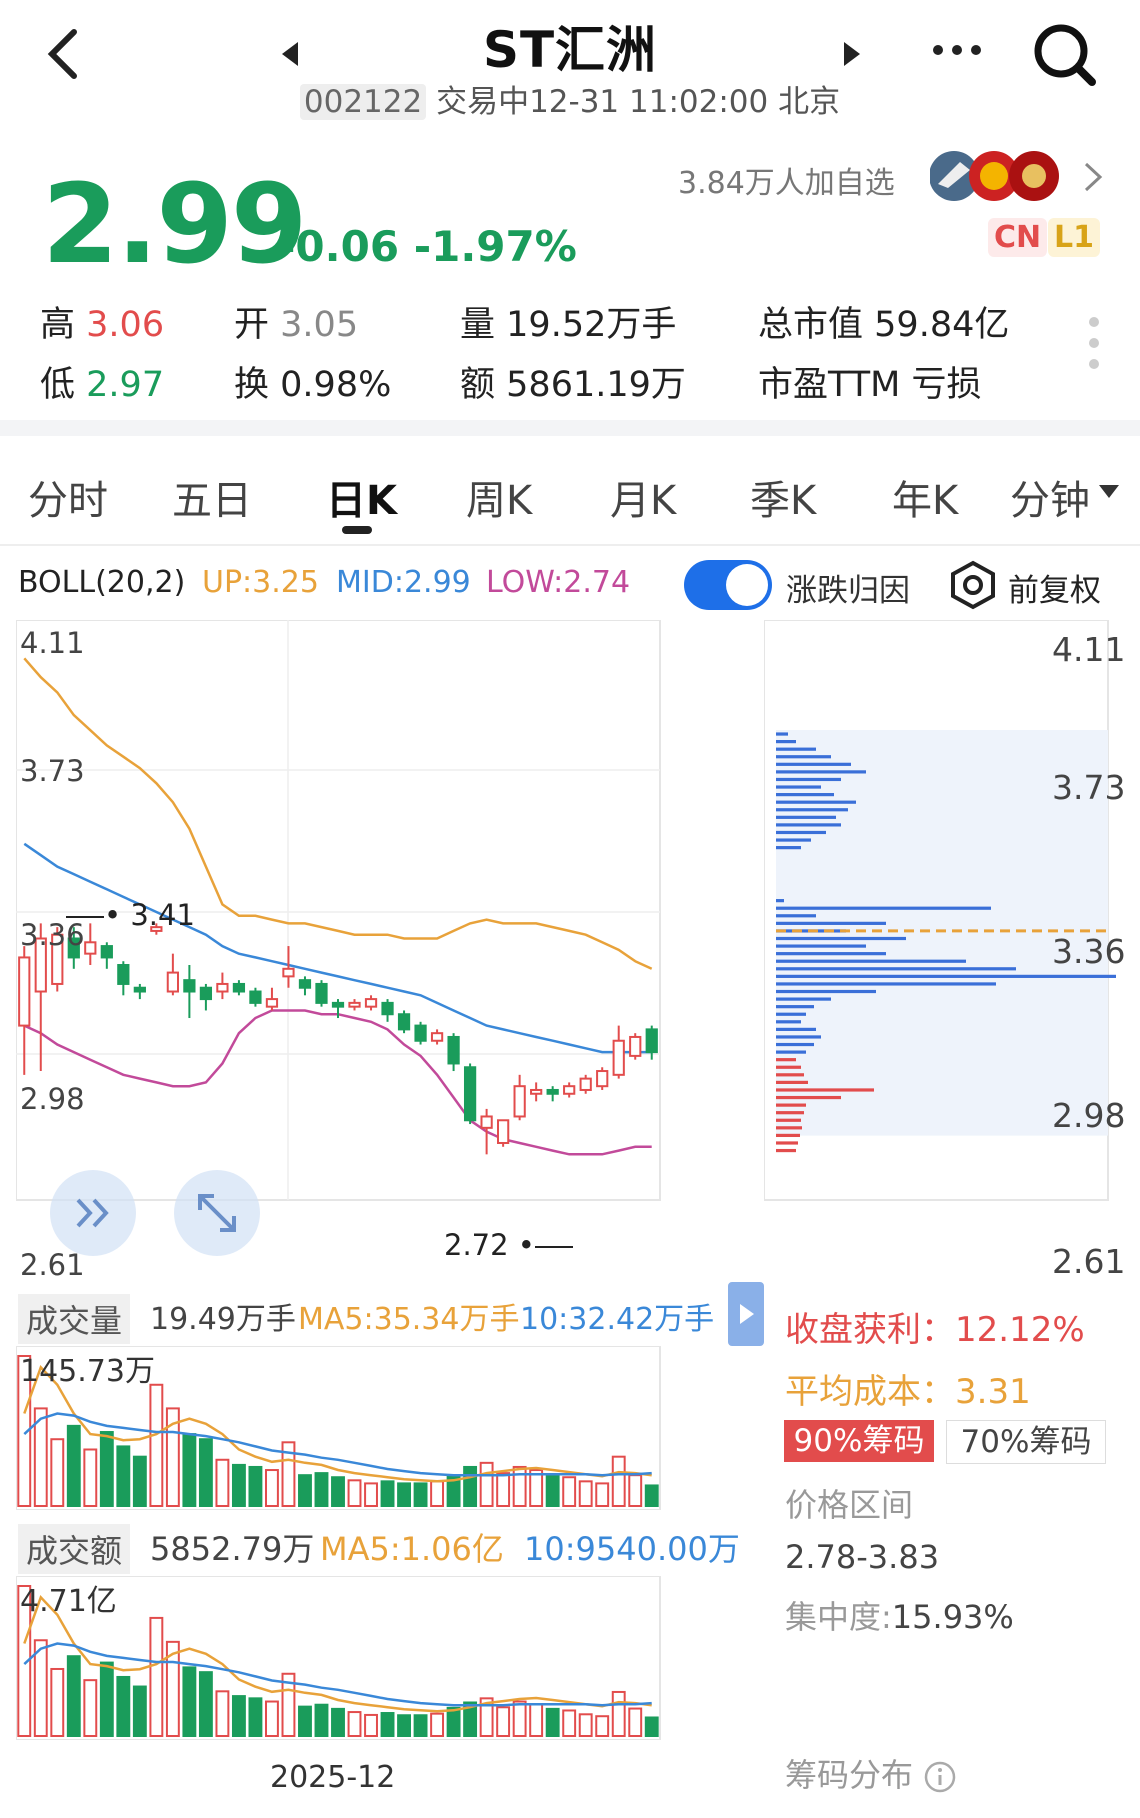  Describe the element at coordinates (508, 1245) in the screenshot. I see `low-mark-label: 2.72 •` at that location.